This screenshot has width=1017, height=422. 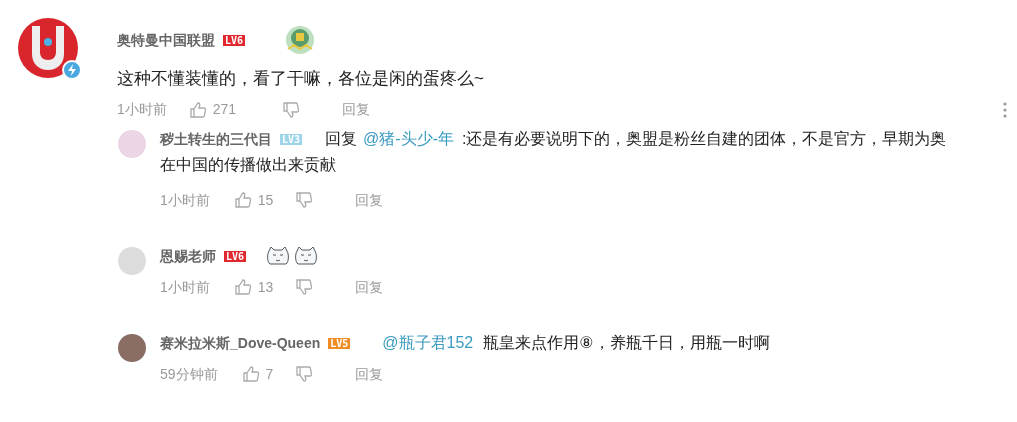 I want to click on reply-text: 瓶皇来点作用⑧，养瓶千日，用瓶一时啊, so click(x=626, y=342).